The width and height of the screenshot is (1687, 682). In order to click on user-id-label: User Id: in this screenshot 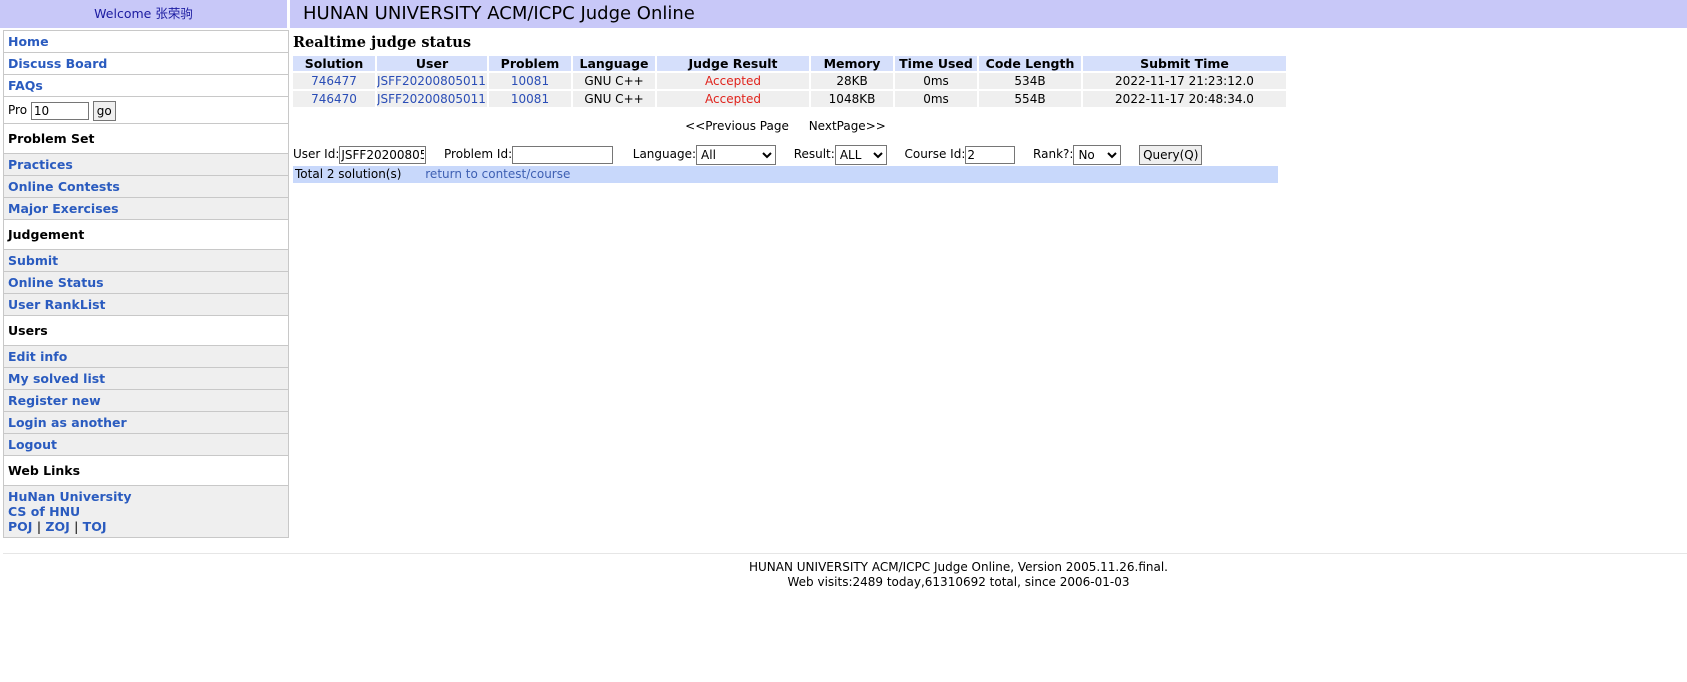, I will do `click(316, 154)`.